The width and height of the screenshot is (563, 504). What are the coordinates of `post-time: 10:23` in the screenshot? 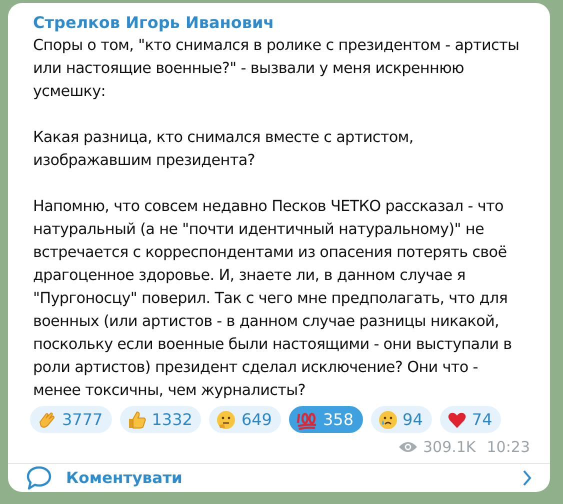 It's located at (508, 447).